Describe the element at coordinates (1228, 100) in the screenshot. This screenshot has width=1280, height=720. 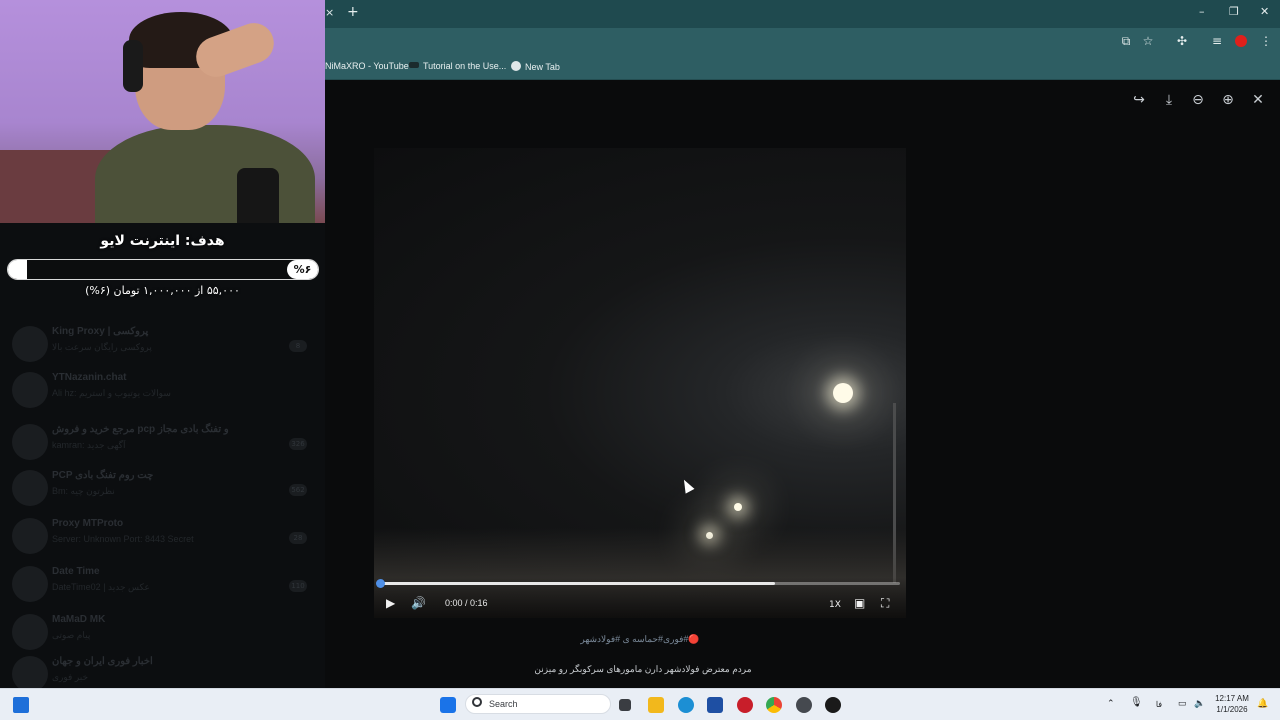
I see `zoom-in-icon: ⊕` at that location.